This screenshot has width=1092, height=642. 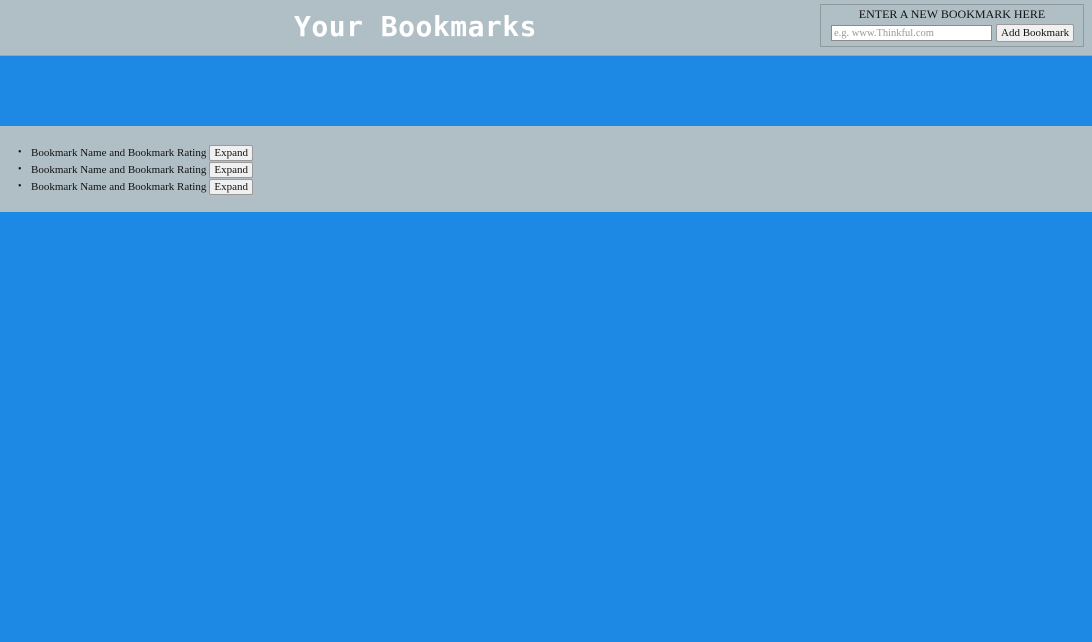 I want to click on add-bookmark-button: Add Bookmark, so click(x=1035, y=33).